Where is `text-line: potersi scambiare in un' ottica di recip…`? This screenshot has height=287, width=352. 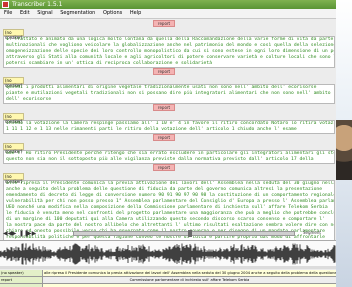 text-line: potersi scambiare in un' ottica di recip… is located at coordinates (109, 63).